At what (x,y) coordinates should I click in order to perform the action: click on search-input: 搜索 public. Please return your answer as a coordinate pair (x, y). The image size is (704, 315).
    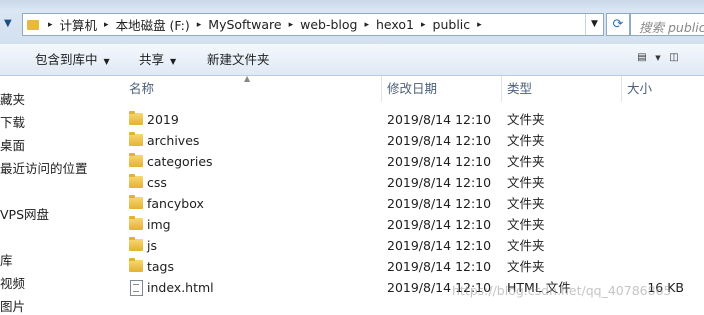
    Looking at the image, I should click on (667, 24).